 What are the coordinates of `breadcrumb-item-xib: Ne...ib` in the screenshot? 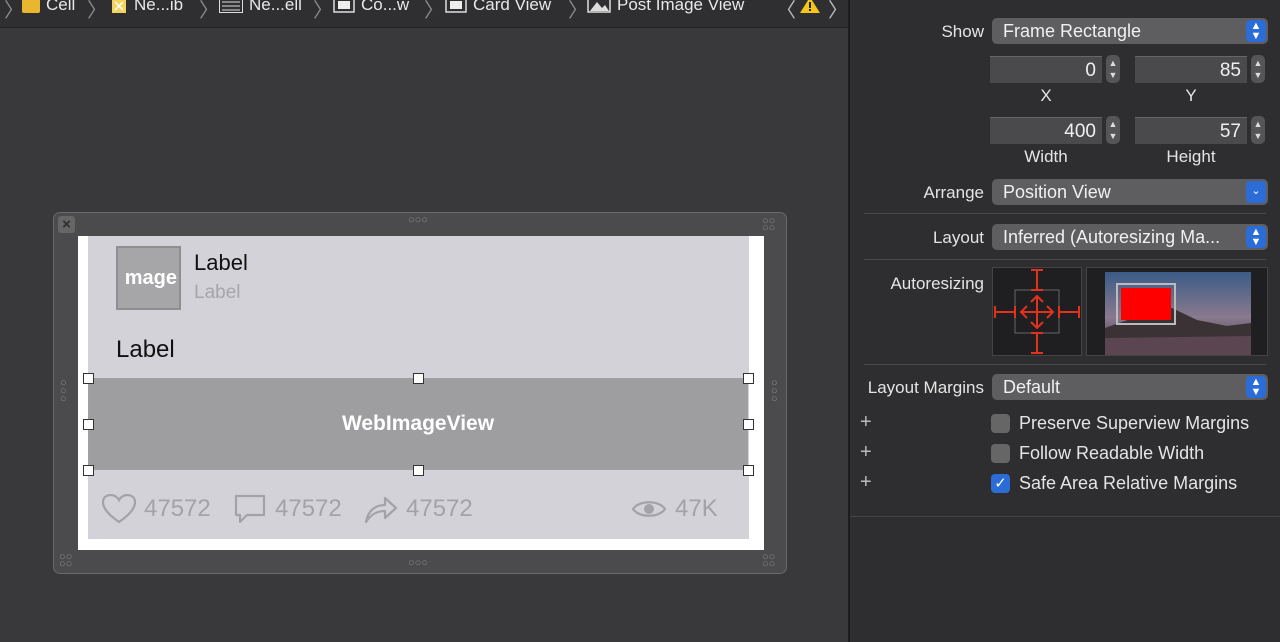 It's located at (146, 7).